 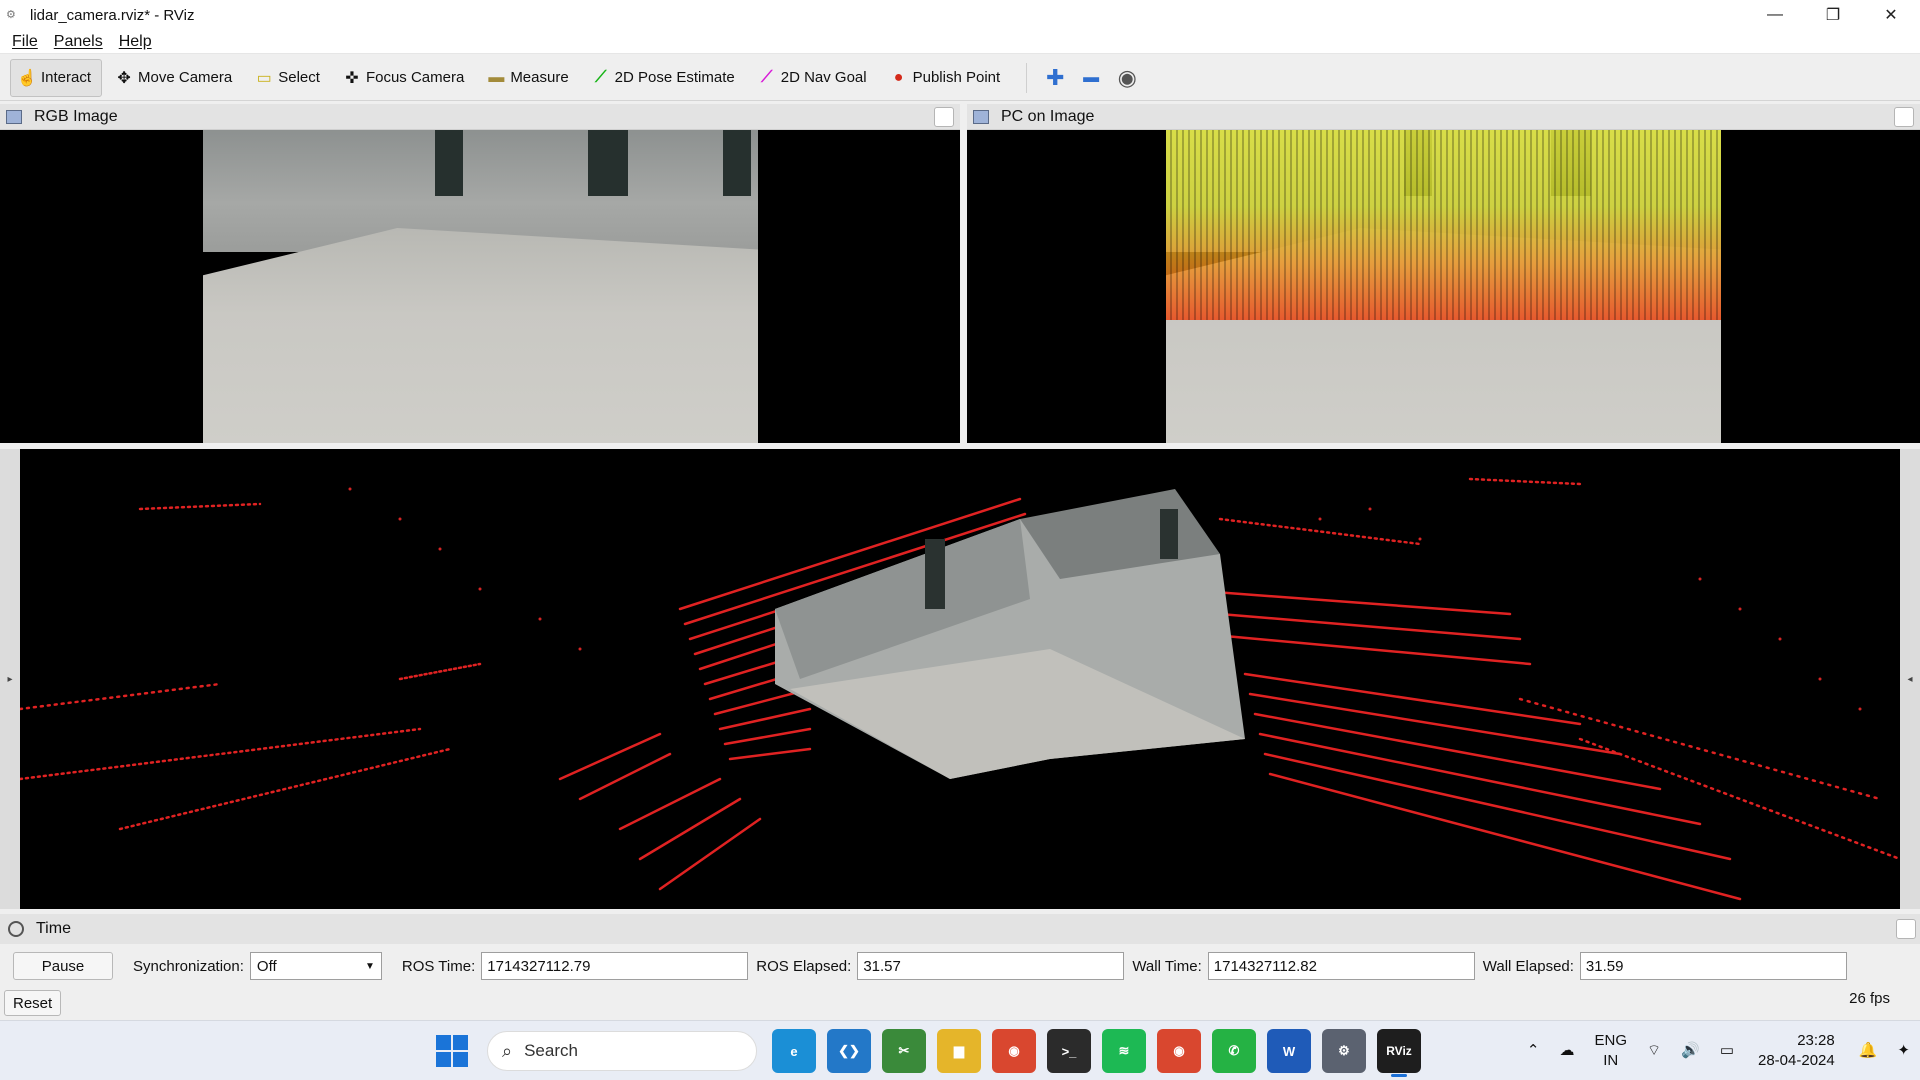 I want to click on lang-line2: IN, so click(x=1611, y=1060).